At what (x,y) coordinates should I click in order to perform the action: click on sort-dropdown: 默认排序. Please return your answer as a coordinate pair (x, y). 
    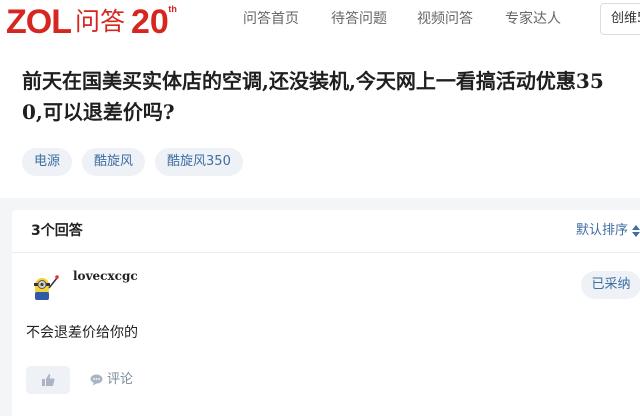
    Looking at the image, I should click on (608, 231).